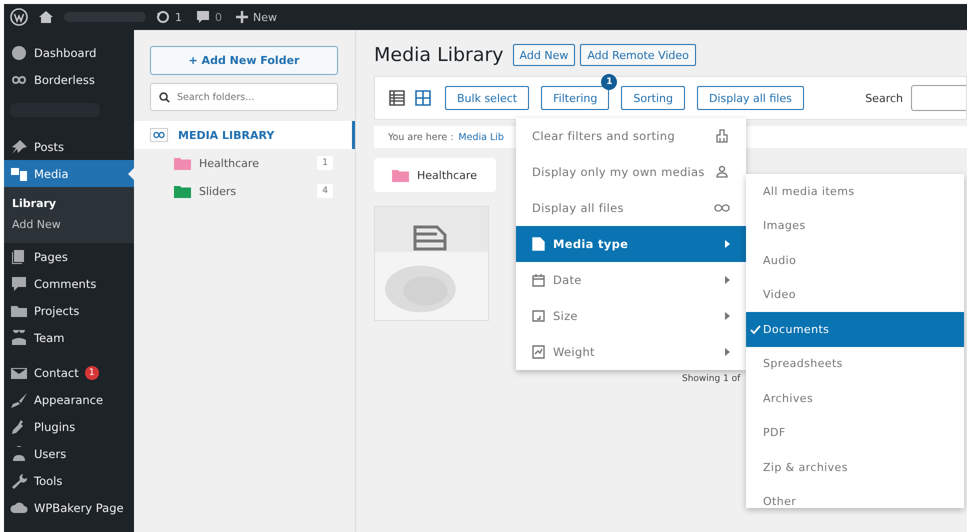  What do you see at coordinates (631, 316) in the screenshot?
I see `menu-item: Size` at bounding box center [631, 316].